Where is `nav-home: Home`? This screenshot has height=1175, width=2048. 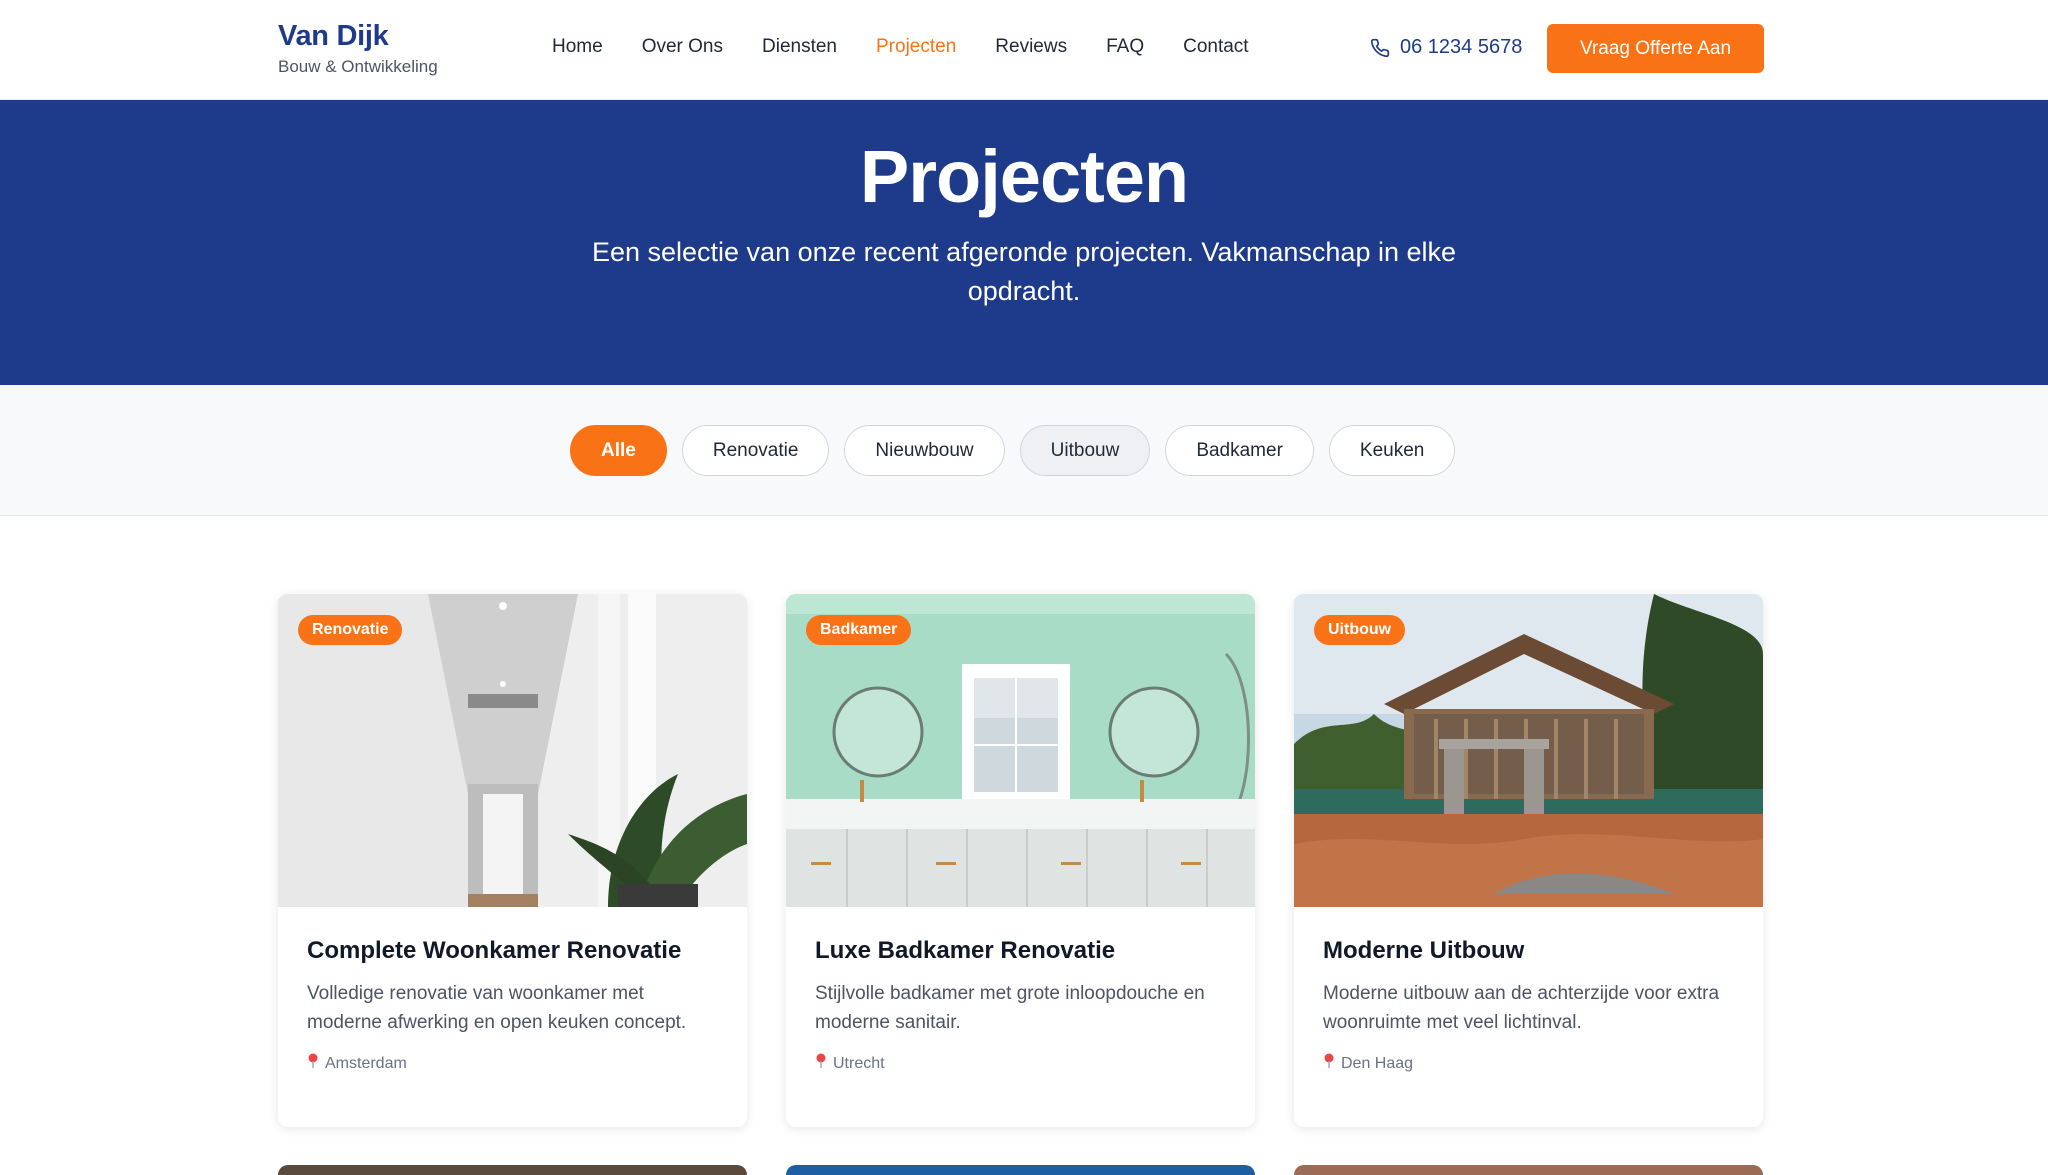
nav-home: Home is located at coordinates (577, 47).